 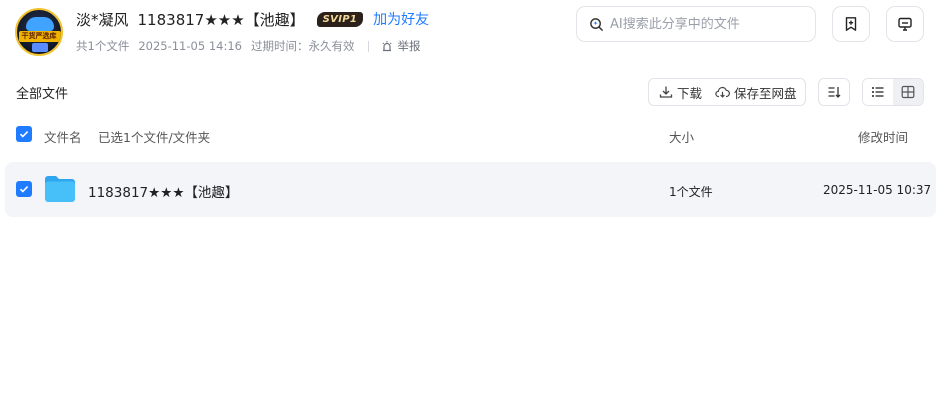 I want to click on share-time: 2025-11-05 14:16, so click(x=190, y=46).